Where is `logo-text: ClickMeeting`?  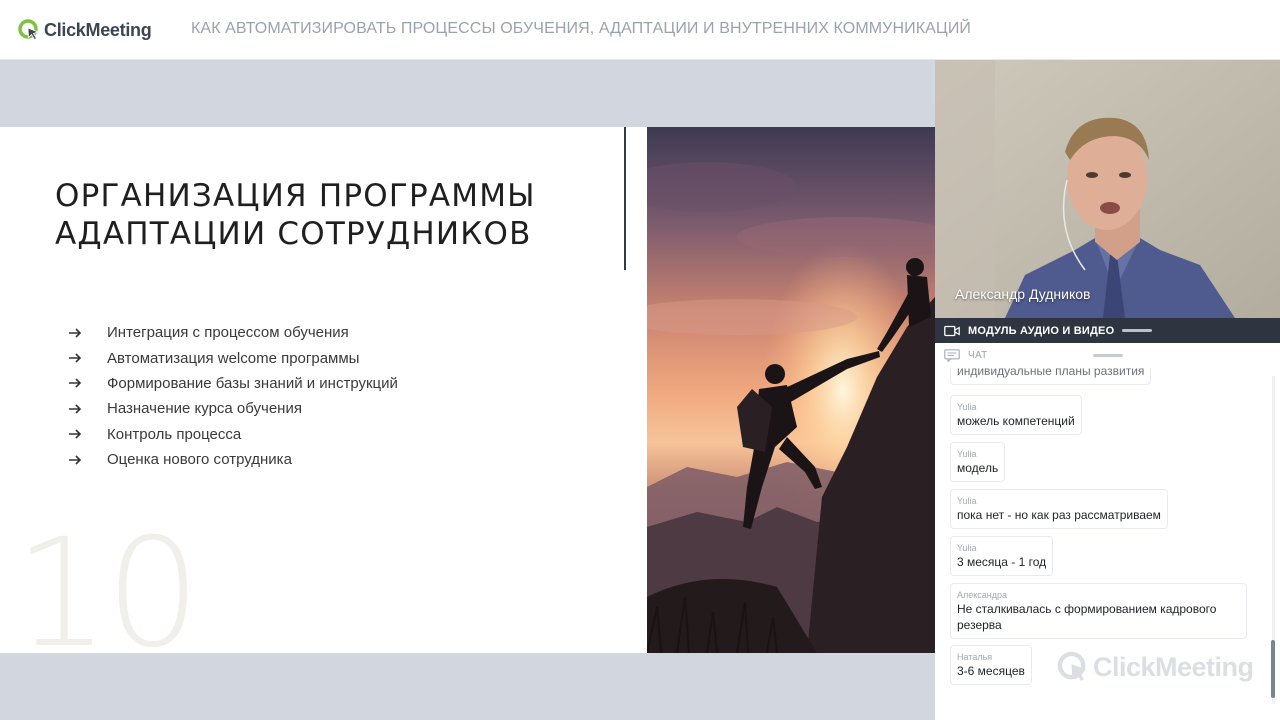
logo-text: ClickMeeting is located at coordinates (98, 29).